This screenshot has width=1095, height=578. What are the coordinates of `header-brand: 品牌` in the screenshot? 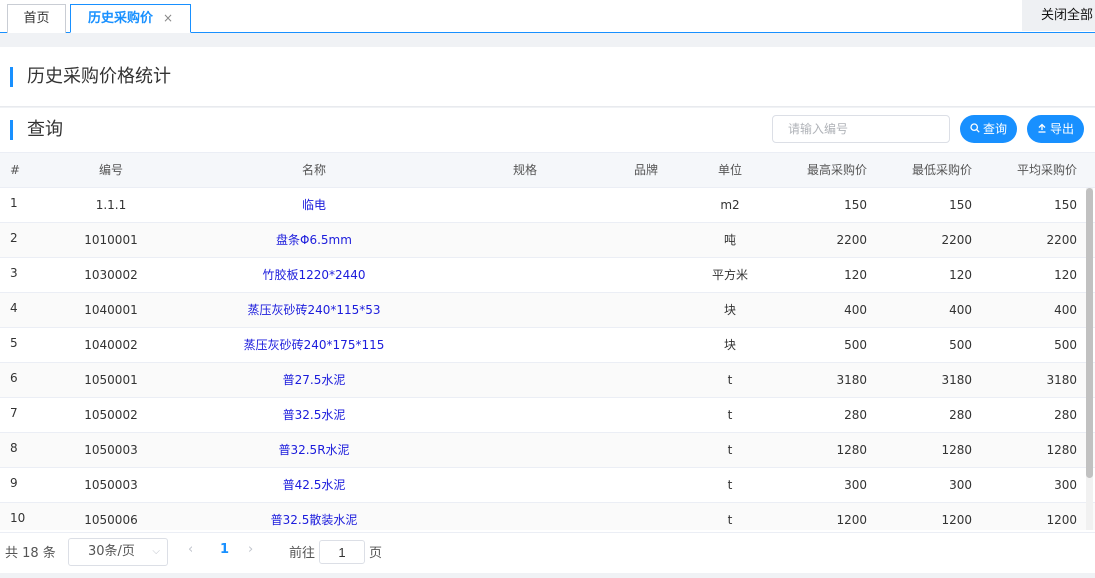 It's located at (645, 170).